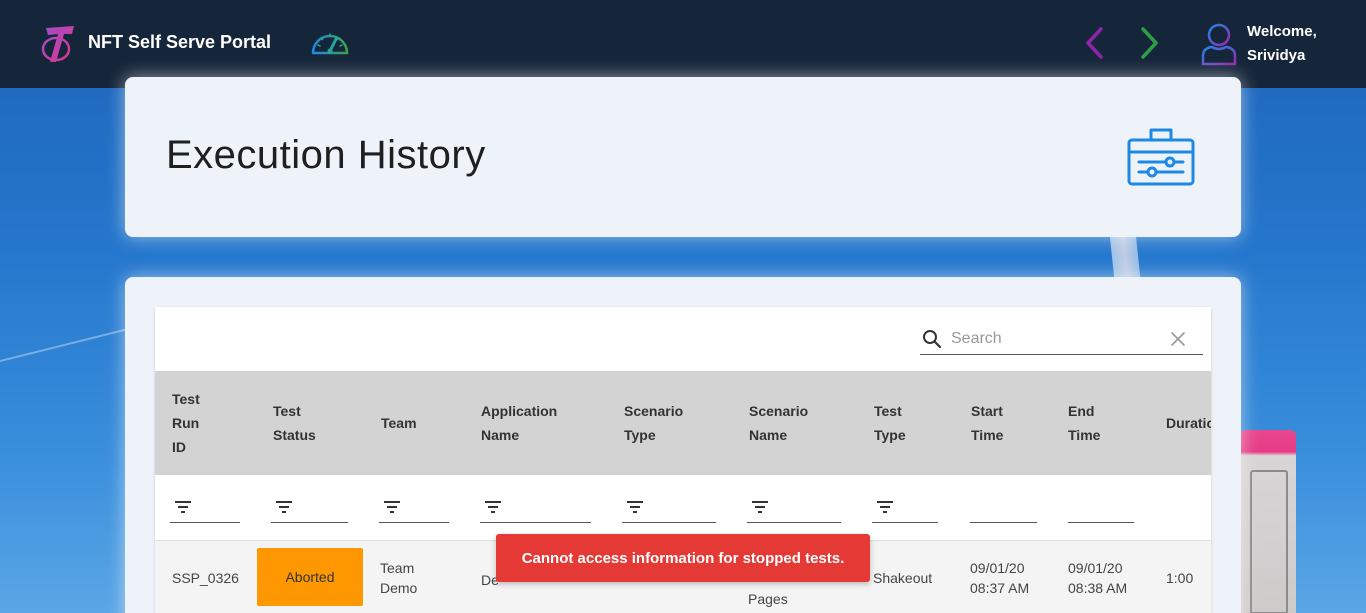  I want to click on column-header-label: Application, so click(519, 411).